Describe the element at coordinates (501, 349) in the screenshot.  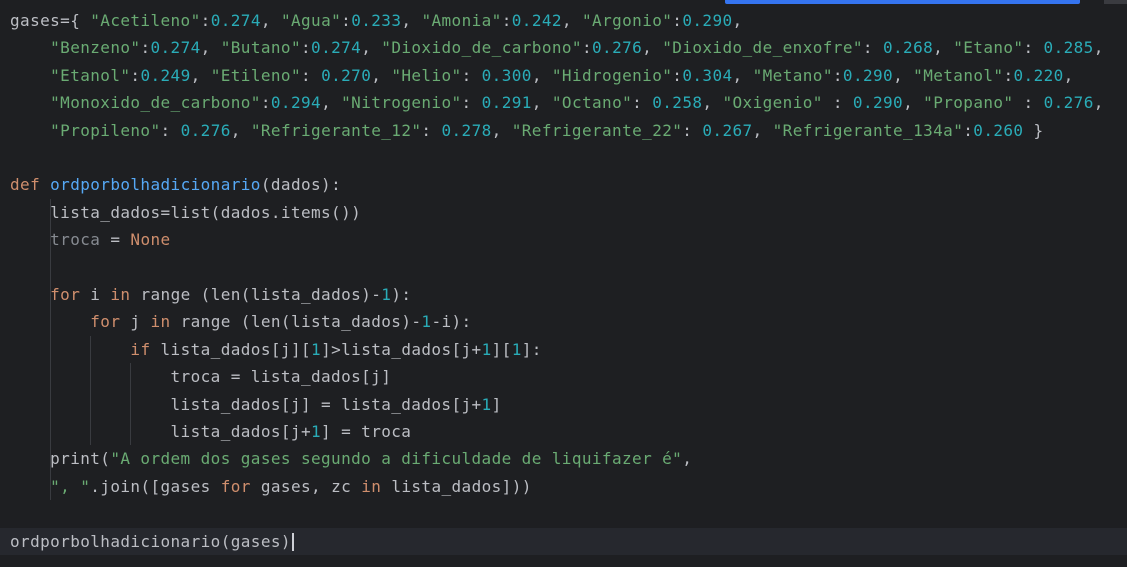
I see `code-token: ][` at that location.